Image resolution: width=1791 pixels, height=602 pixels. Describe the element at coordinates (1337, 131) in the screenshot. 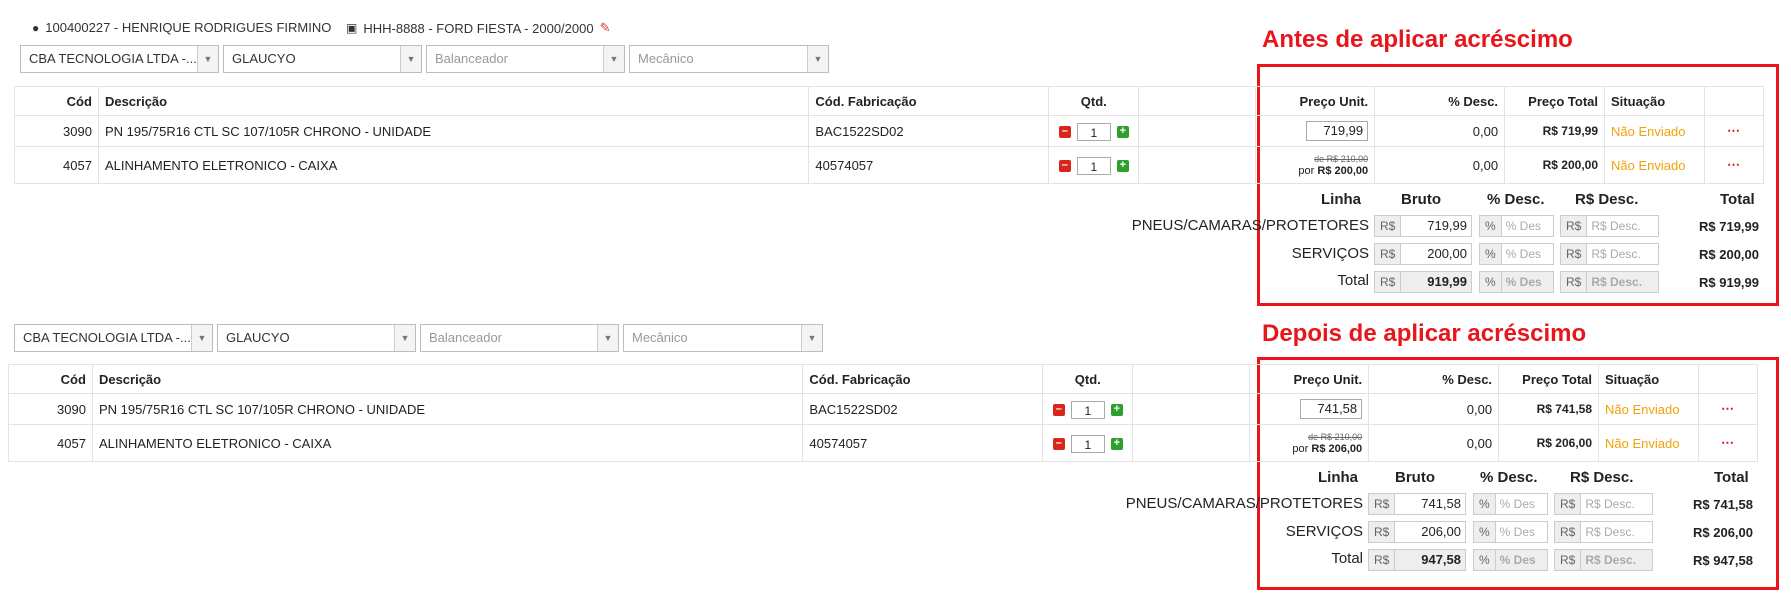

I see `unit-price-input: 719,99` at that location.